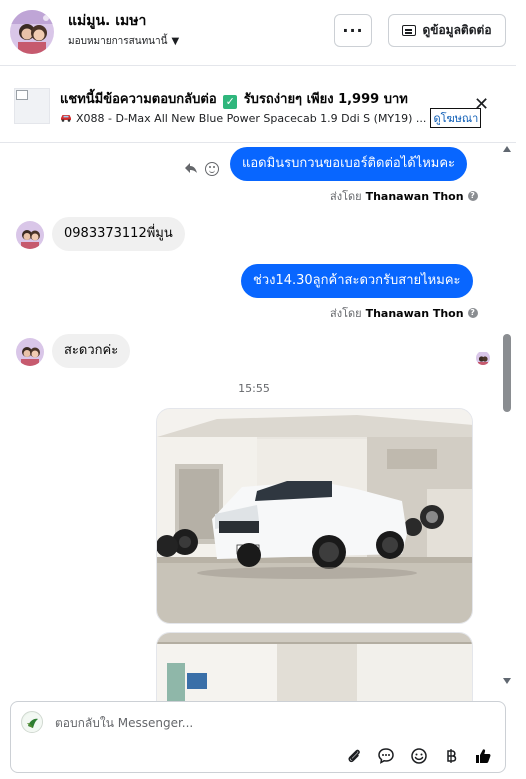  I want to click on car-icon, so click(66, 118).